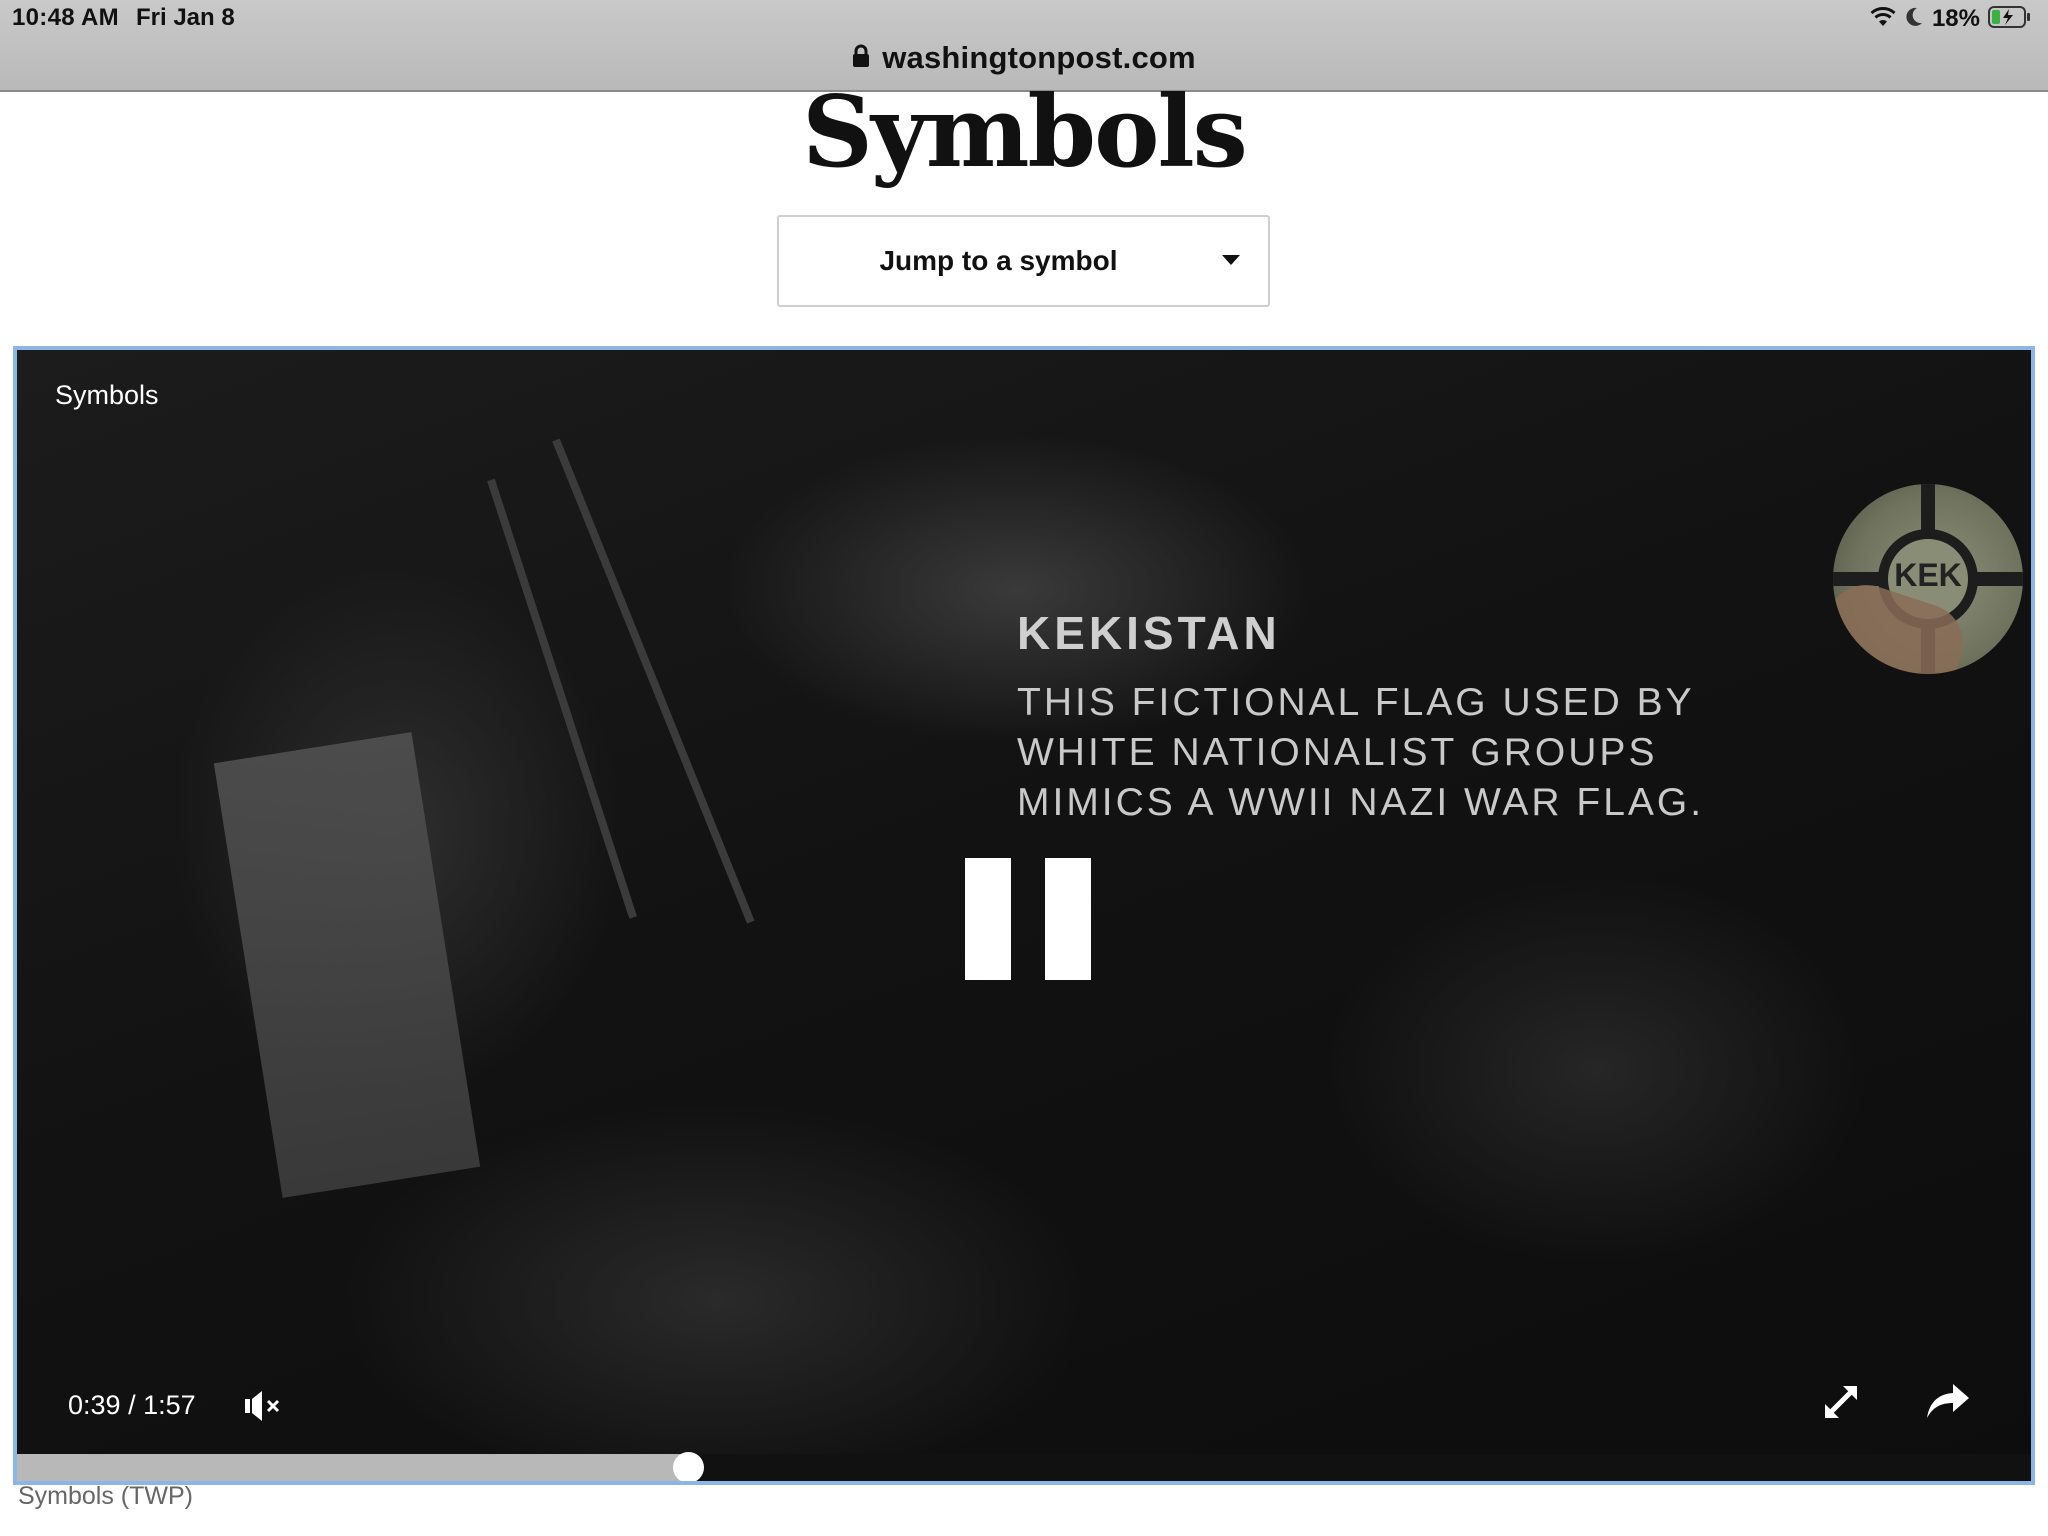 This screenshot has width=2048, height=1536. What do you see at coordinates (107, 395) in the screenshot?
I see `video-title: Symbols` at bounding box center [107, 395].